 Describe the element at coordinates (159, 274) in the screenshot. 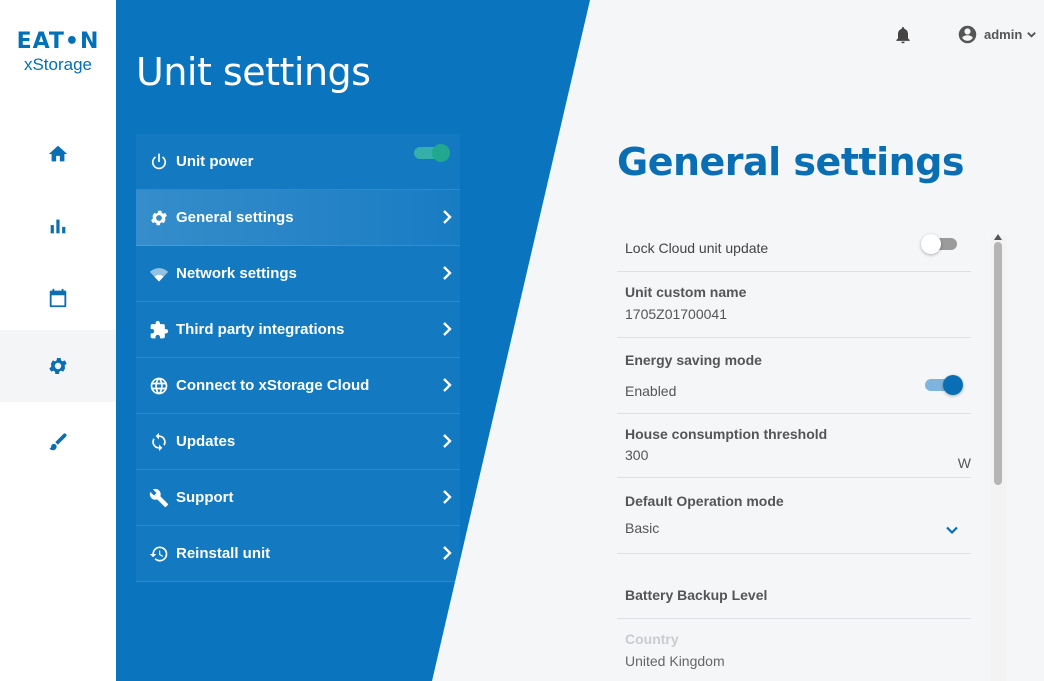

I see `wifi-icon` at that location.